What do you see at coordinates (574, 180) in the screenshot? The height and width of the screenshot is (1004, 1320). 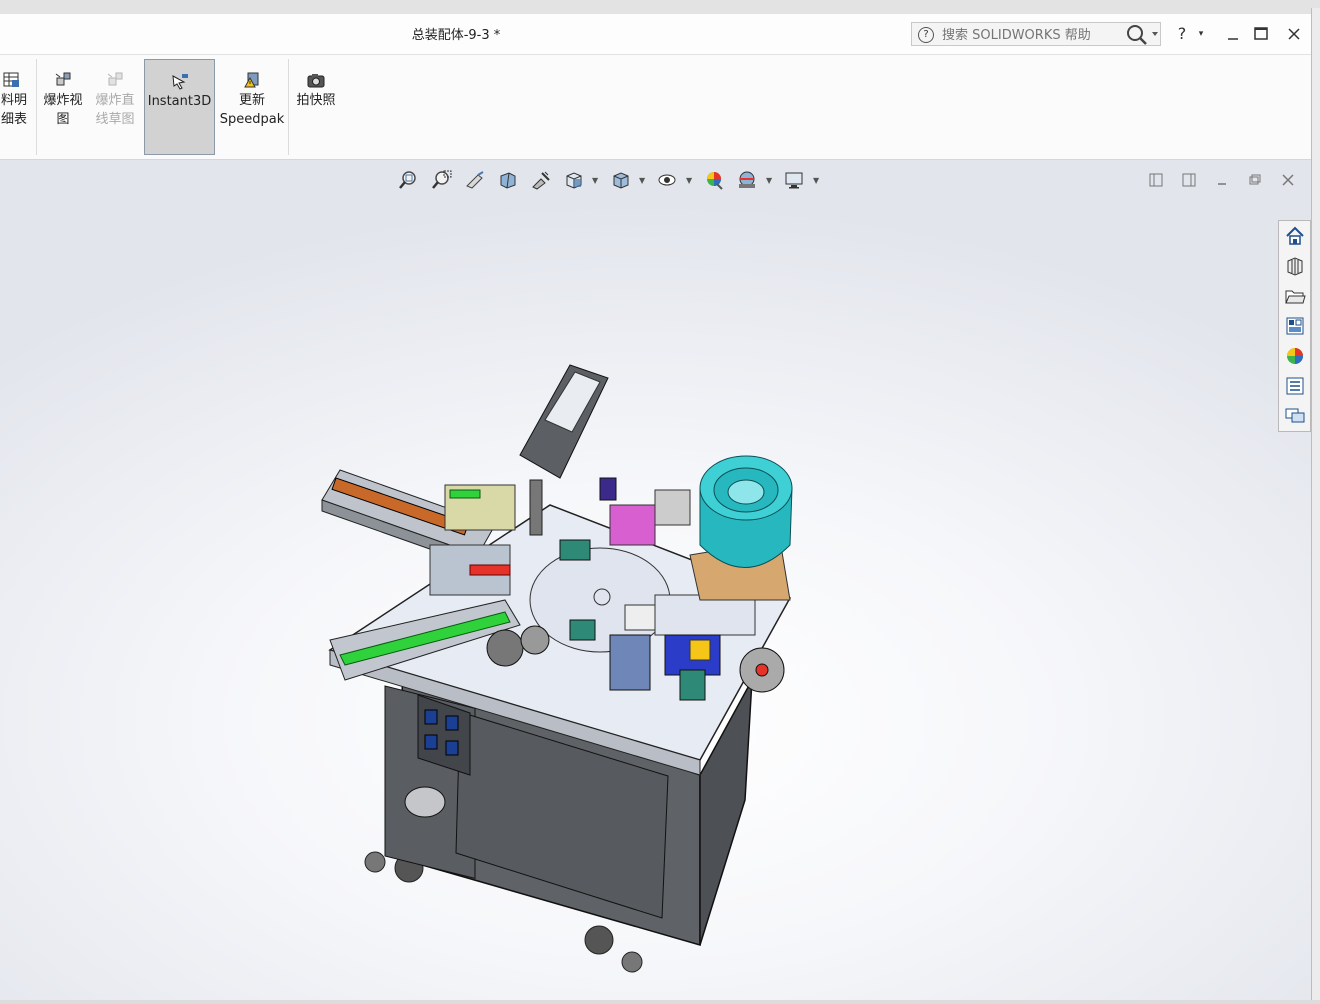 I see `view-orientation-icon` at bounding box center [574, 180].